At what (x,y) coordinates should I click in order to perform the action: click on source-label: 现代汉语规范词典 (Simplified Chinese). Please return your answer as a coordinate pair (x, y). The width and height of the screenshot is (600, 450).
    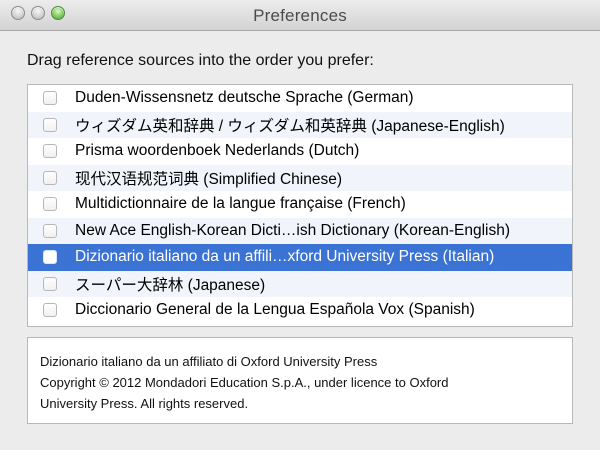
    Looking at the image, I should click on (208, 179).